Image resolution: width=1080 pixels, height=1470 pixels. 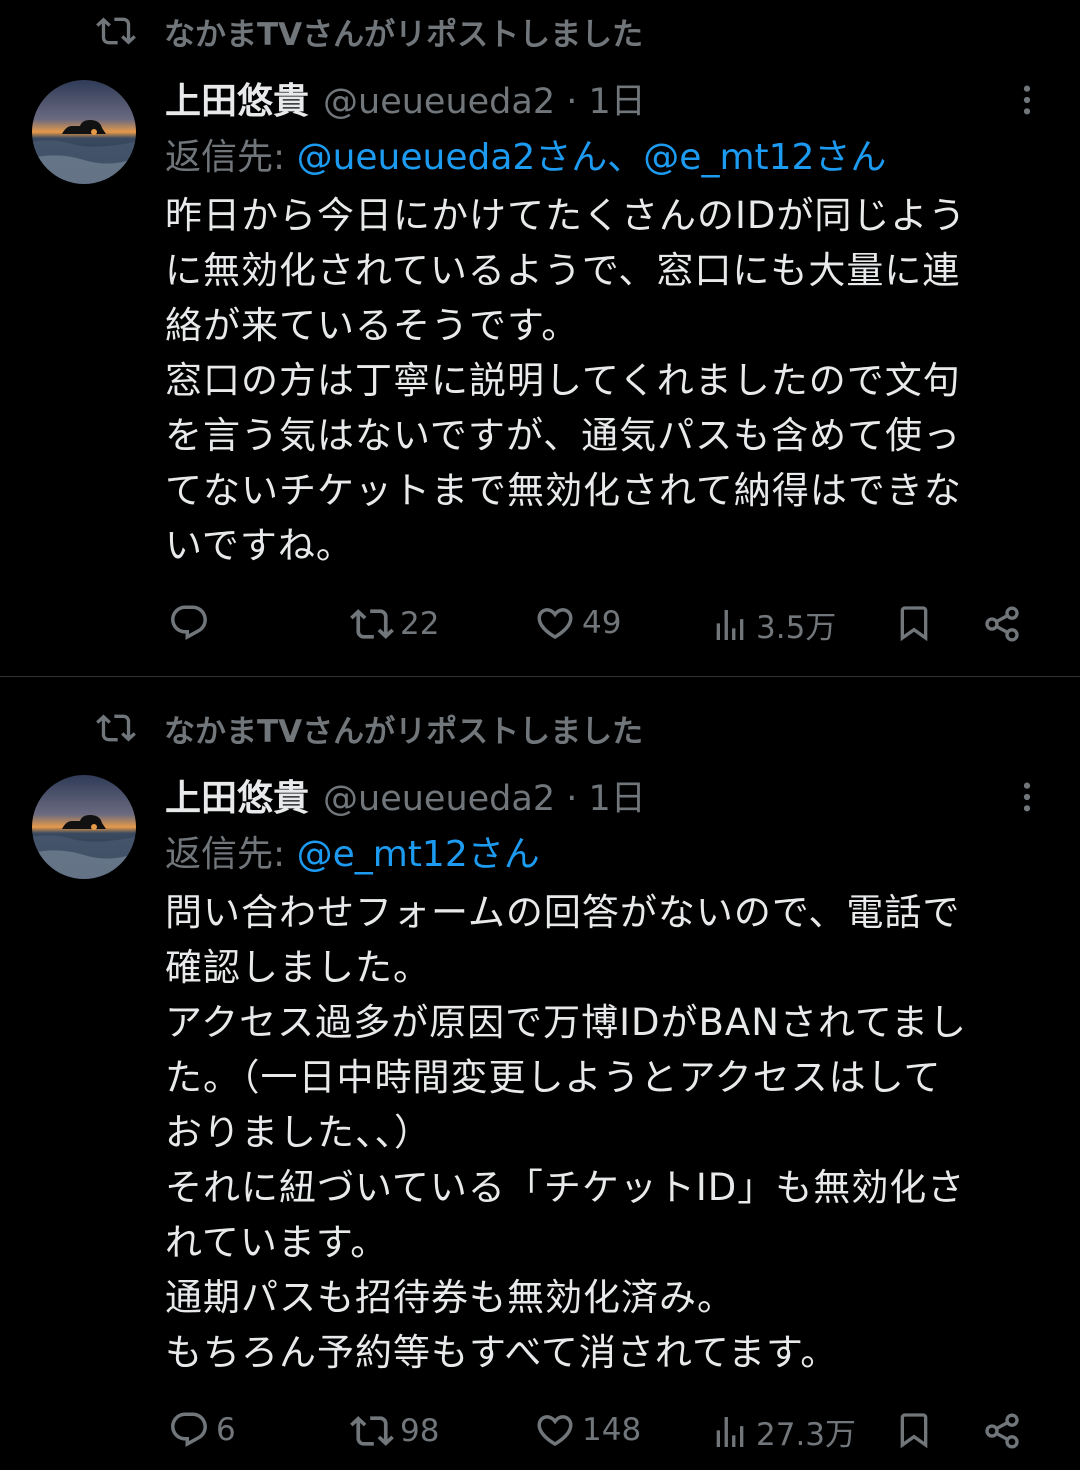 What do you see at coordinates (418, 854) in the screenshot?
I see `reply-mentions: @e_mt12さん` at bounding box center [418, 854].